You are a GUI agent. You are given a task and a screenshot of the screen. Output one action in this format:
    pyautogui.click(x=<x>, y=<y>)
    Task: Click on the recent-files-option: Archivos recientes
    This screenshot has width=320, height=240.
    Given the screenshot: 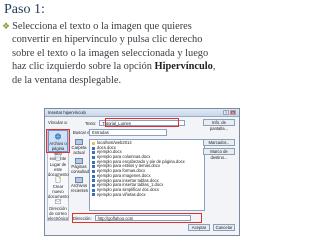 What is the action you would take?
    pyautogui.click(x=79, y=186)
    